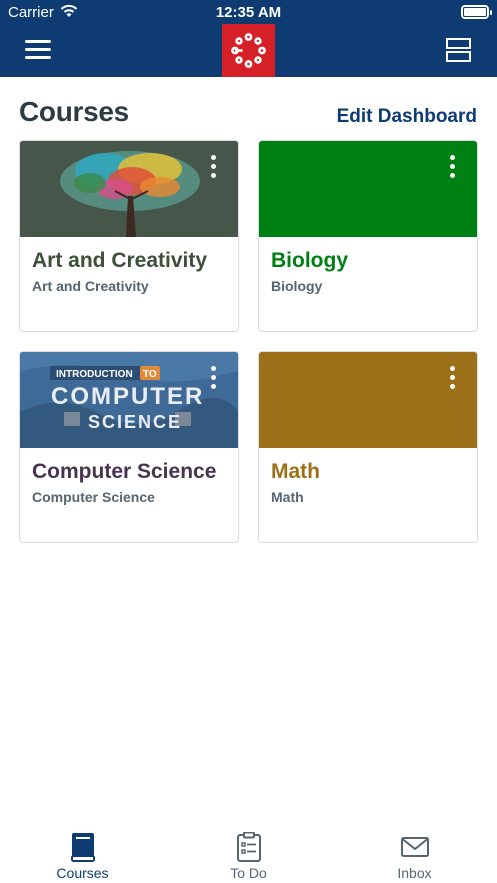  I want to click on tab-todo: To Do, so click(248, 852).